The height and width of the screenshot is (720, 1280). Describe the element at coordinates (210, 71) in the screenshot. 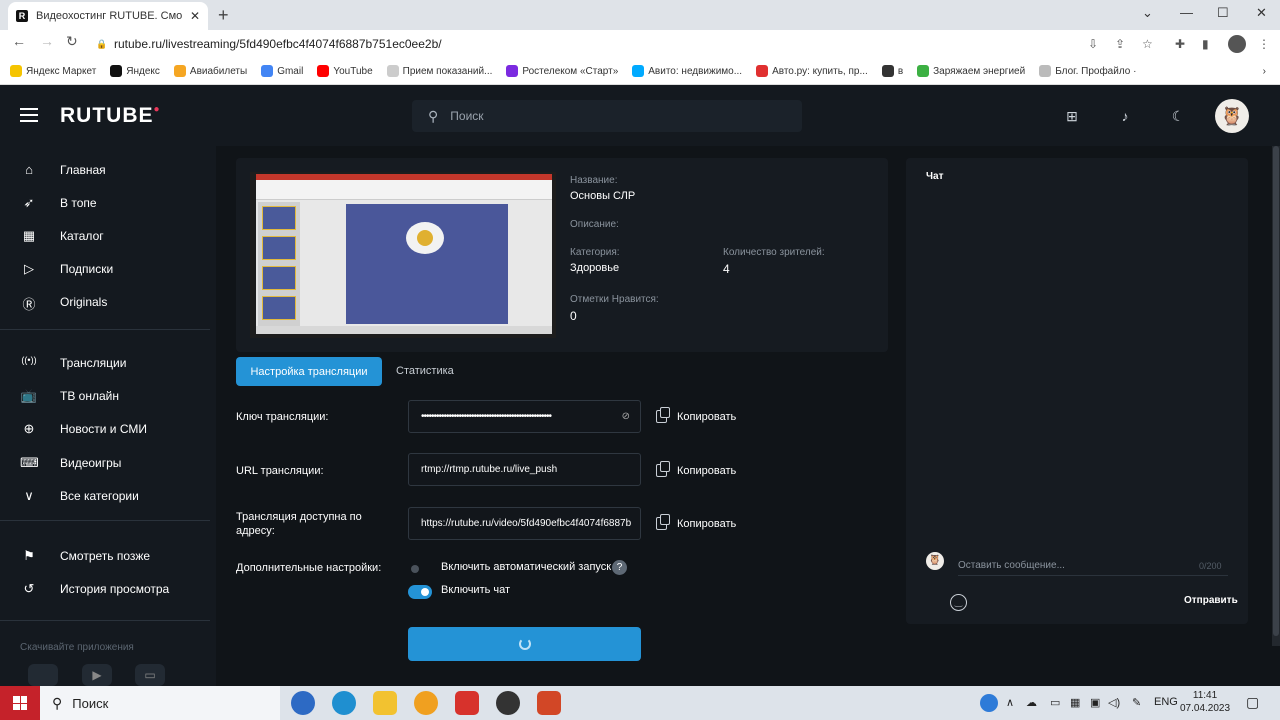

I see `bookmark-item: Авиабилеты` at that location.